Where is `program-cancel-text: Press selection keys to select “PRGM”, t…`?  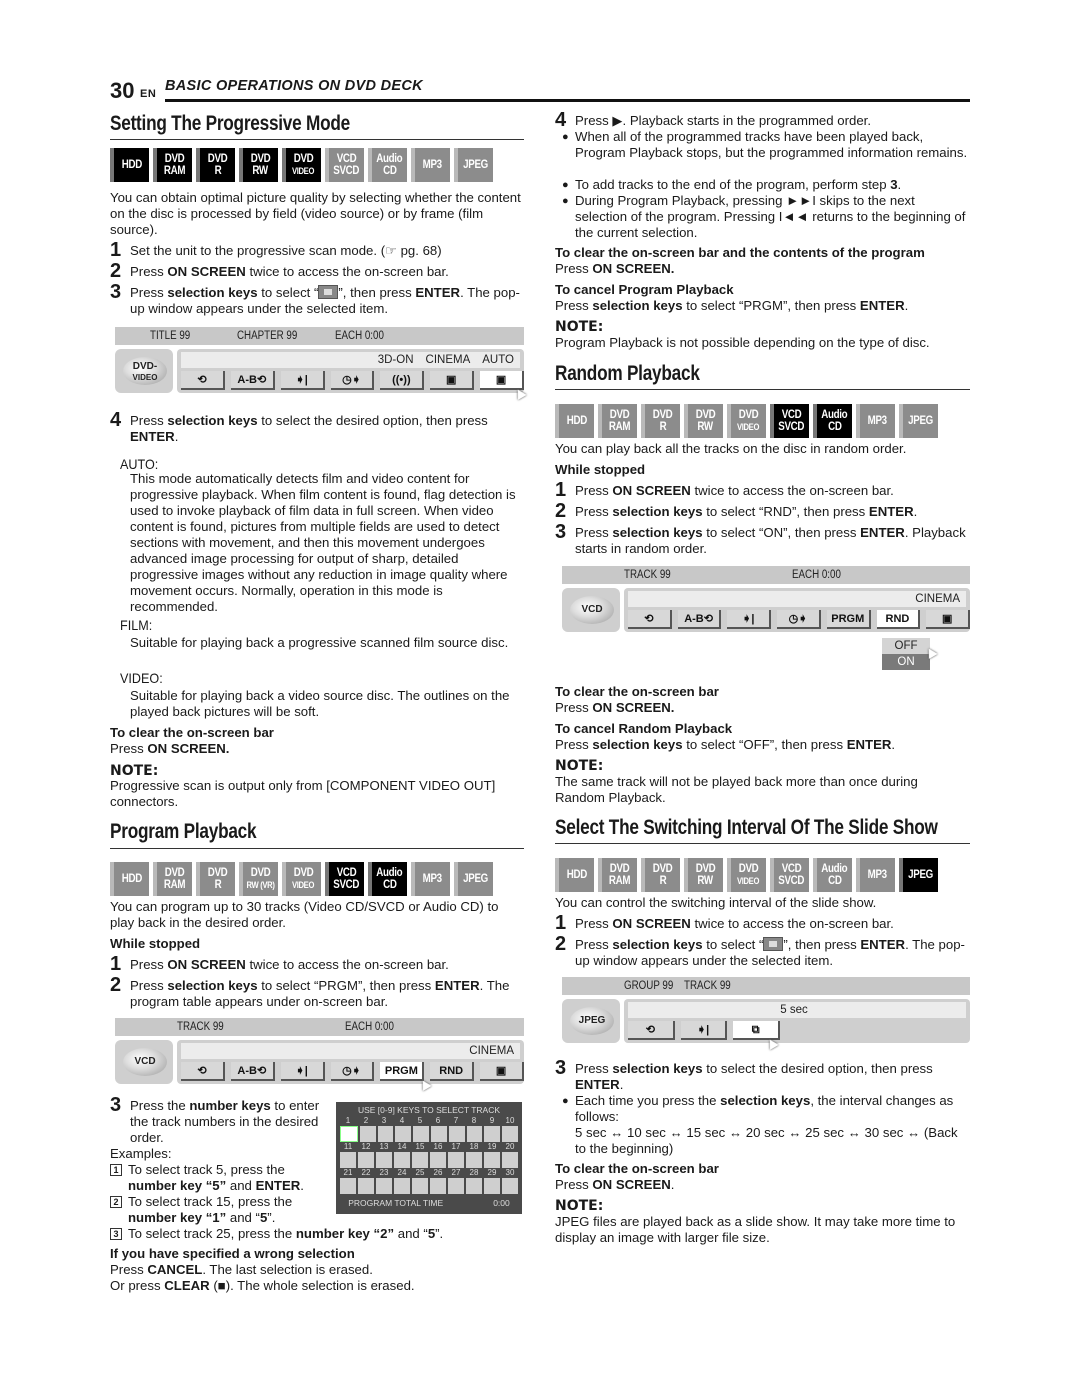
program-cancel-text: Press selection keys to select “PRGM”, t… is located at coordinates (732, 305).